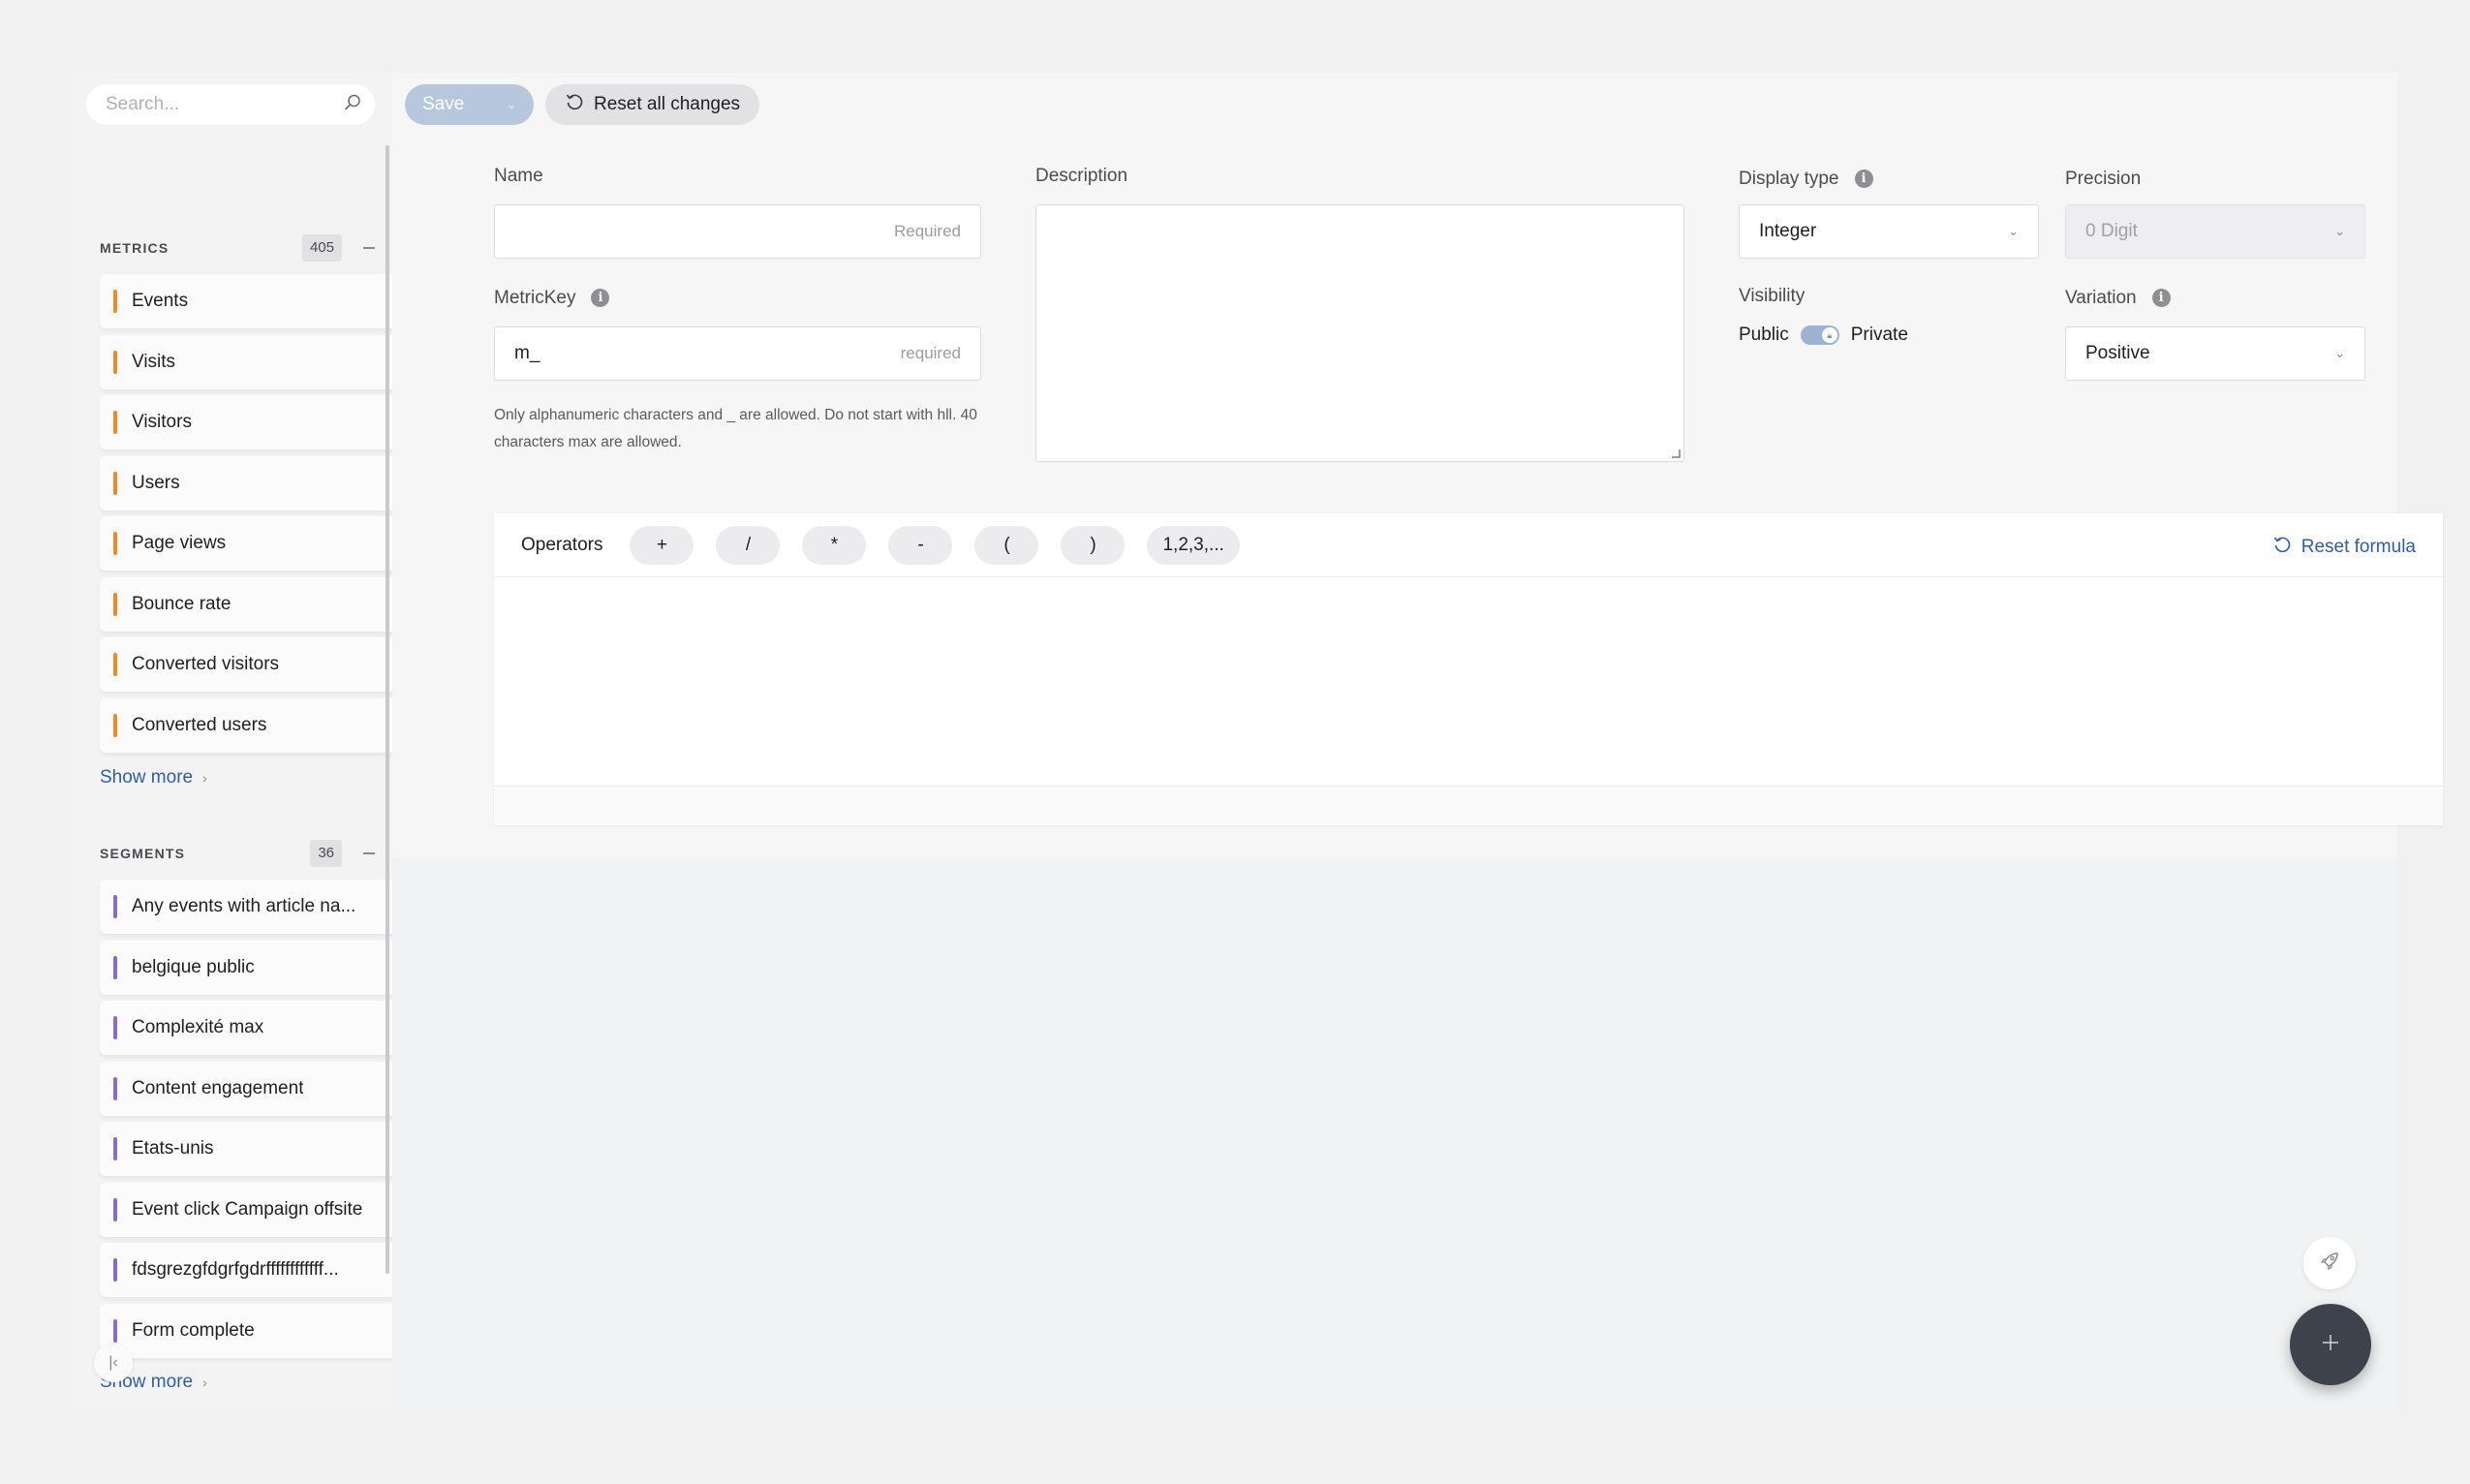 The image size is (2470, 1484). What do you see at coordinates (241, 853) in the screenshot?
I see `segments-section-header: SEGMENTS 36` at bounding box center [241, 853].